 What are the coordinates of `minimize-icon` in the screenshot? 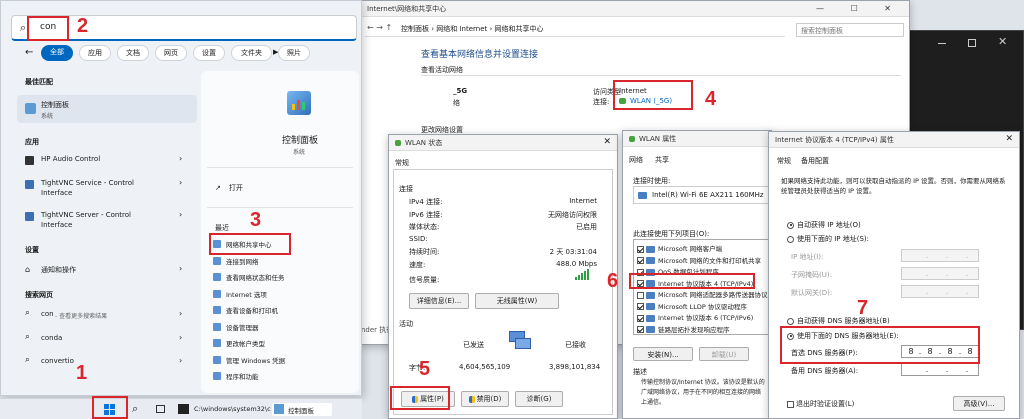 It's located at (942, 43).